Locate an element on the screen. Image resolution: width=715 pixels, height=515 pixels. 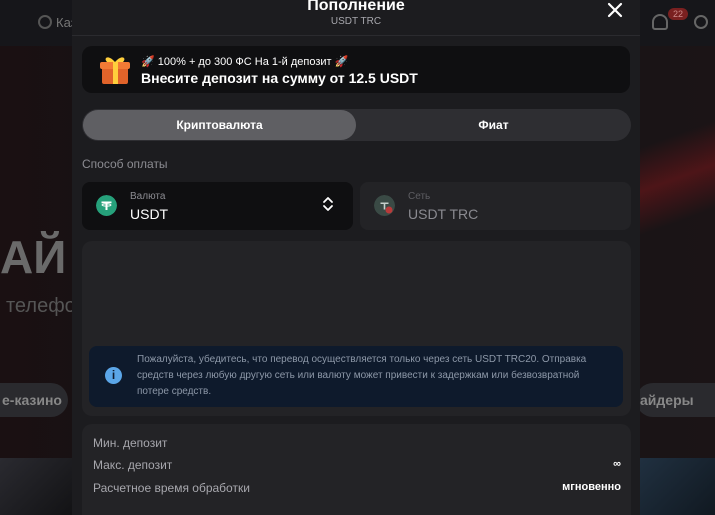
limit-row-max: Макс. депозит ∞ is located at coordinates (357, 467).